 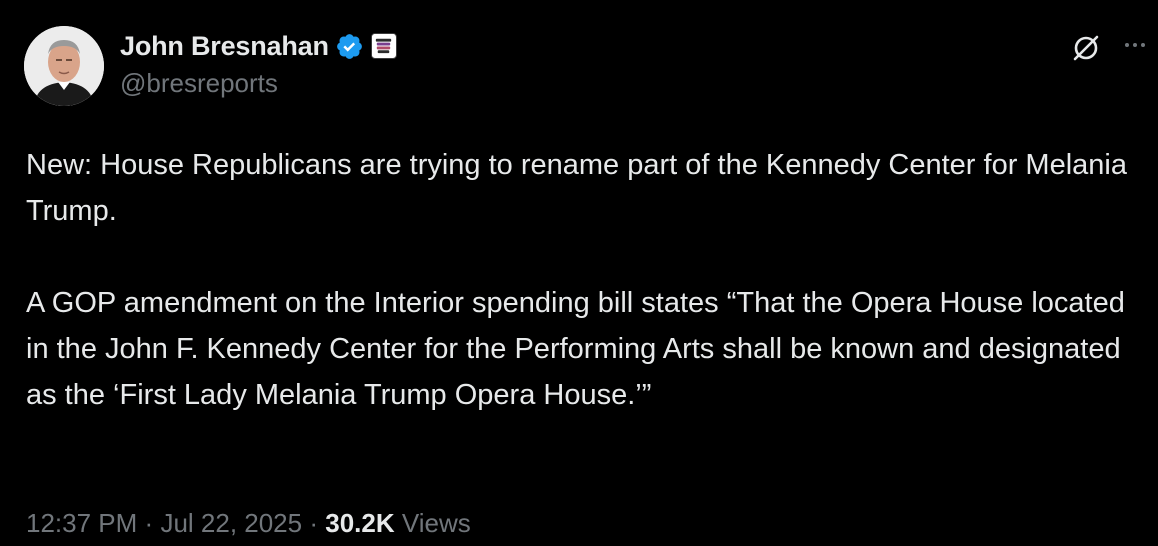 What do you see at coordinates (231, 523) in the screenshot?
I see `tweet-date: Jul 22, 2025` at bounding box center [231, 523].